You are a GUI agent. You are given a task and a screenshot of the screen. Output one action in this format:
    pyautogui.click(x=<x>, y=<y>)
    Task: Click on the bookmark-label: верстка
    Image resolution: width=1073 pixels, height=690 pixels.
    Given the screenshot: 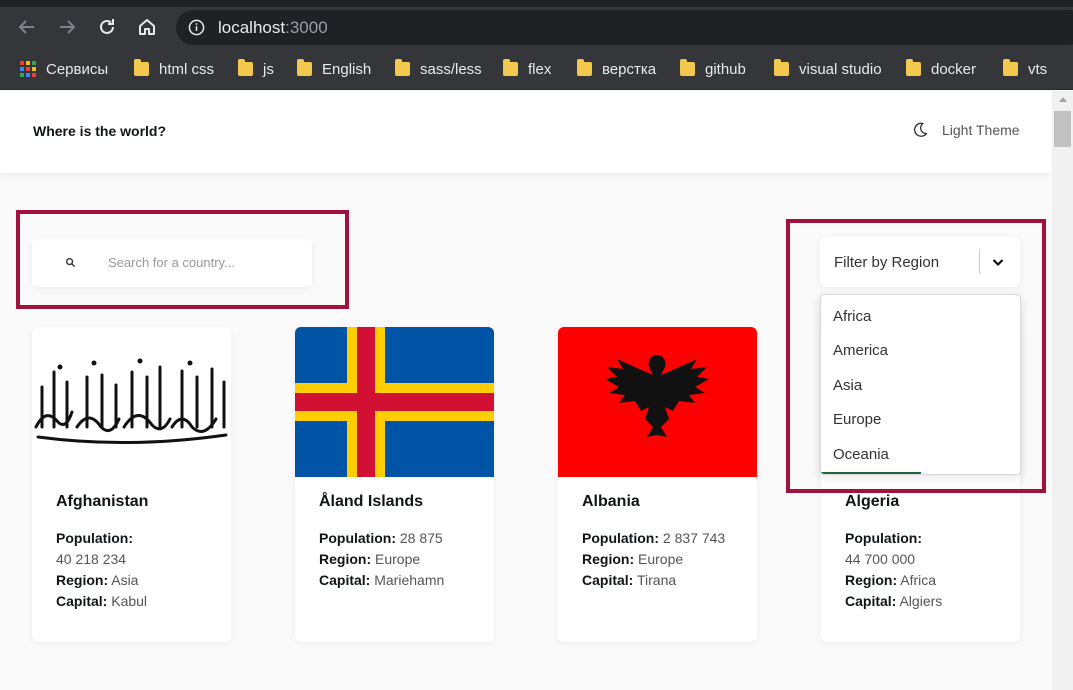 What is the action you would take?
    pyautogui.click(x=629, y=69)
    